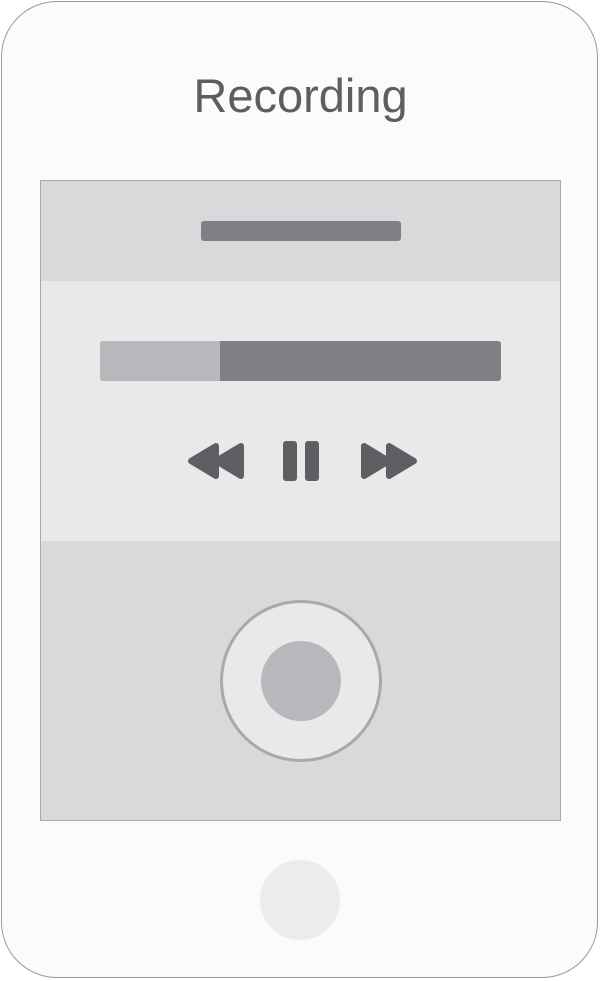 The height and width of the screenshot is (981, 601). I want to click on fast-forward-icon, so click(389, 461).